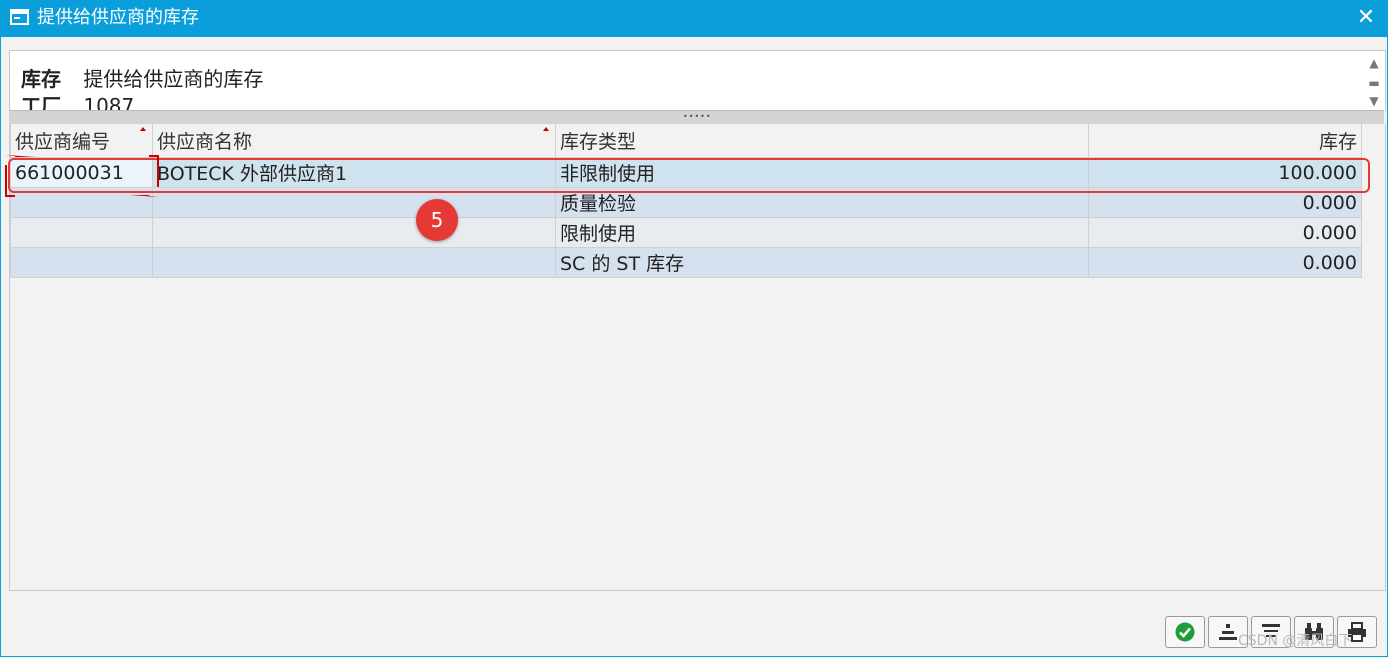 The height and width of the screenshot is (658, 1388). What do you see at coordinates (354, 172) in the screenshot?
I see `cell-vendor-name: BOTECK 外部供应商1` at bounding box center [354, 172].